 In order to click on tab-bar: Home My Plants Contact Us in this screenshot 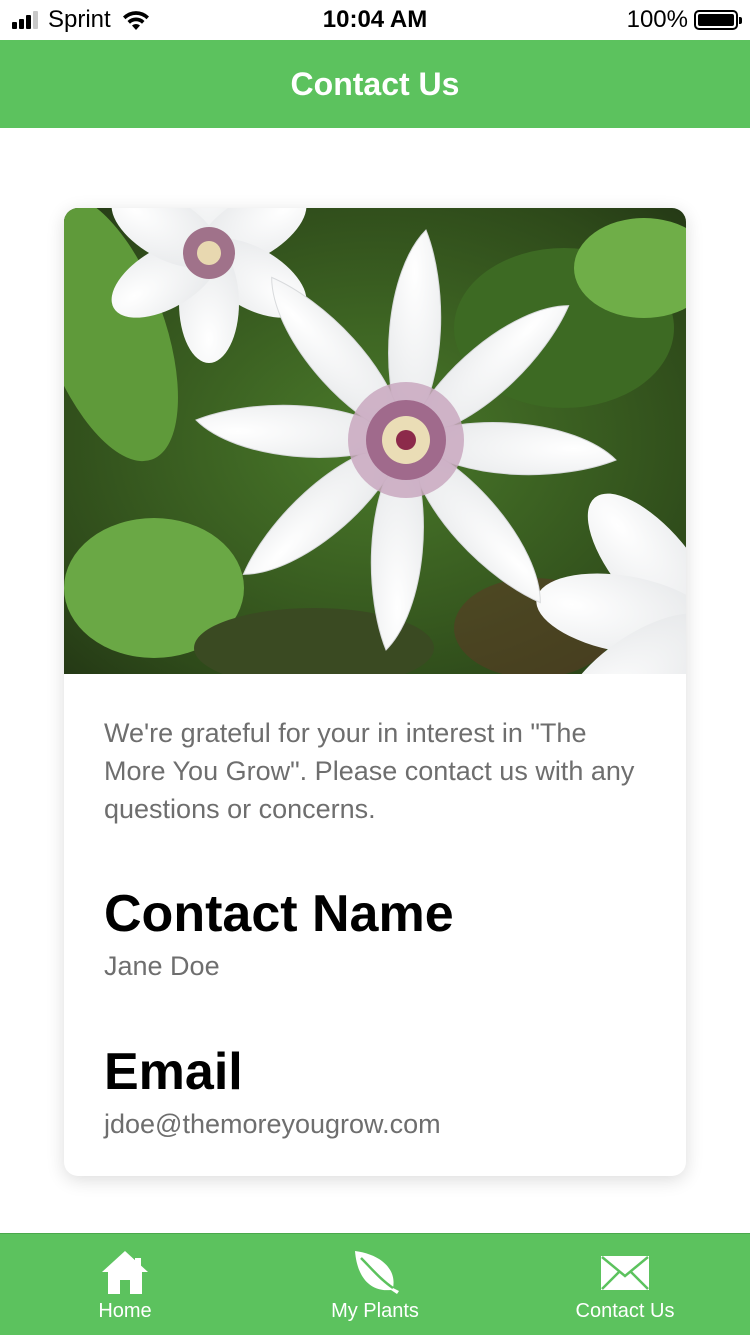, I will do `click(375, 1284)`.